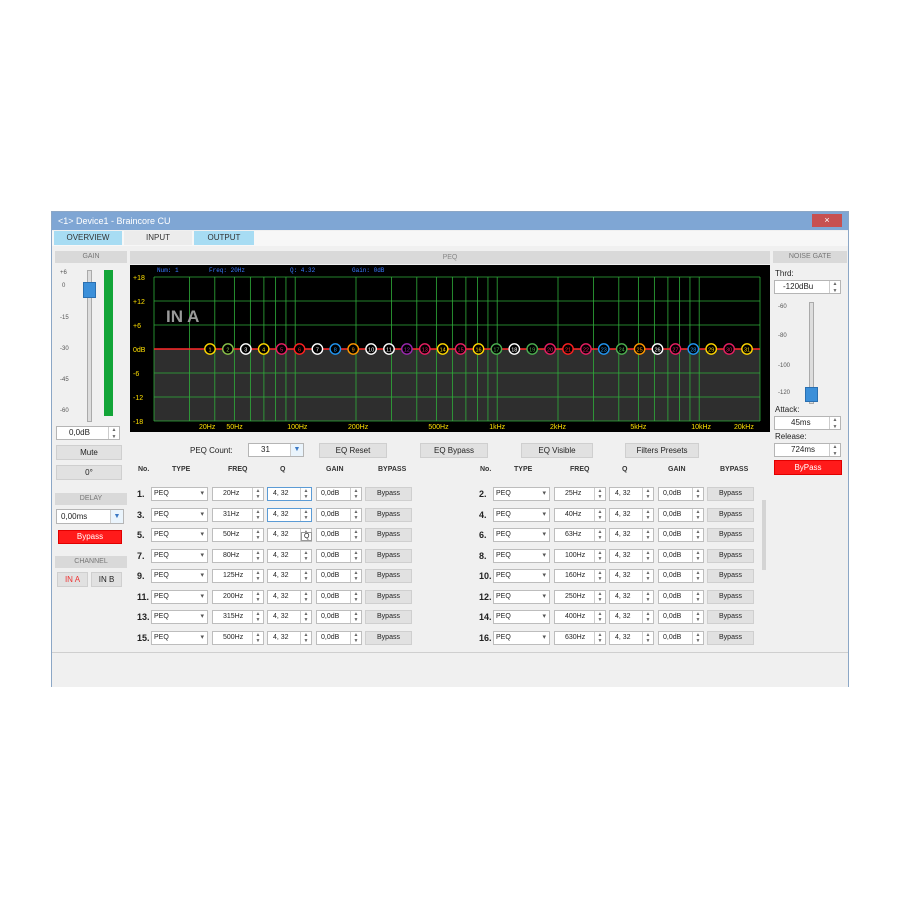 This screenshot has height=900, width=900. I want to click on mute-button: Mute, so click(89, 452).